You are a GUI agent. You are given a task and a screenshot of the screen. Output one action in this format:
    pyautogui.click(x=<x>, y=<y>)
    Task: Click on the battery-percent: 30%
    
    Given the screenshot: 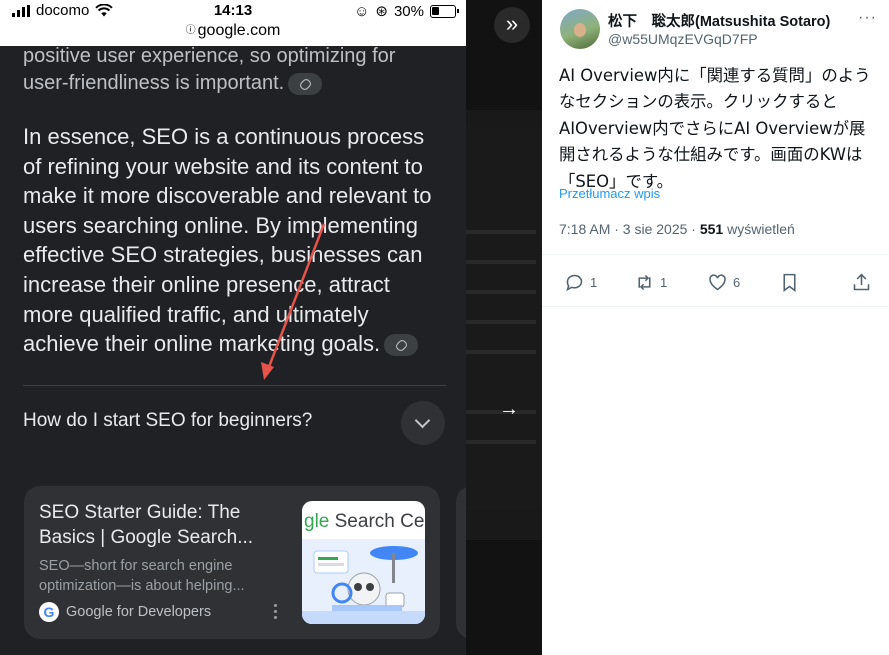 What is the action you would take?
    pyautogui.click(x=408, y=11)
    